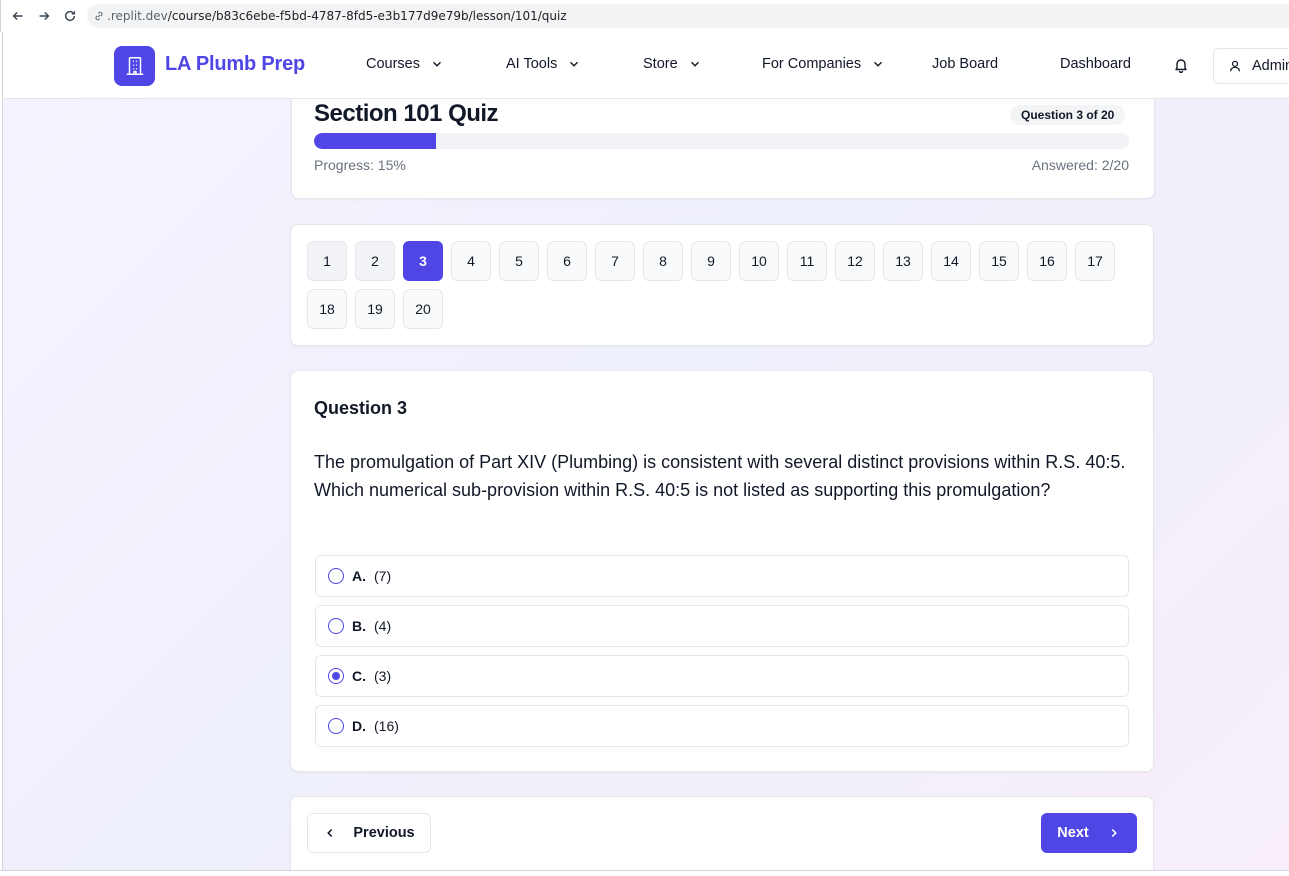  What do you see at coordinates (423, 309) in the screenshot?
I see `question-number-20: 20` at bounding box center [423, 309].